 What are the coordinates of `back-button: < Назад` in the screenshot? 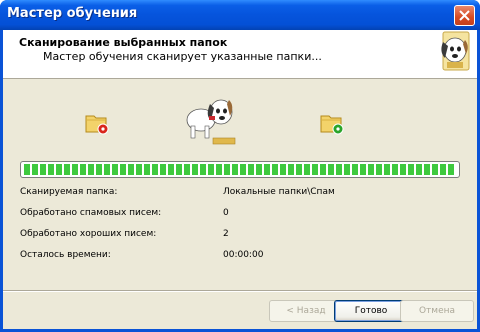 It's located at (306, 311).